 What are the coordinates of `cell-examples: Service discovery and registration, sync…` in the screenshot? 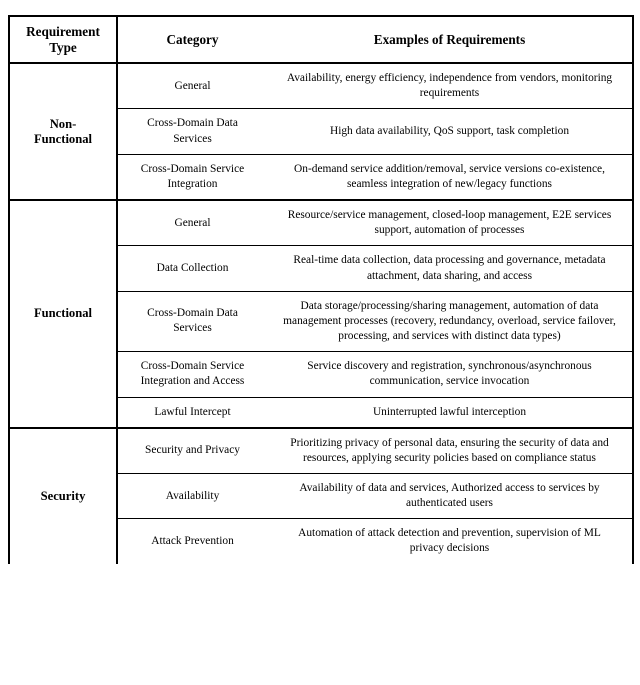 It's located at (450, 374).